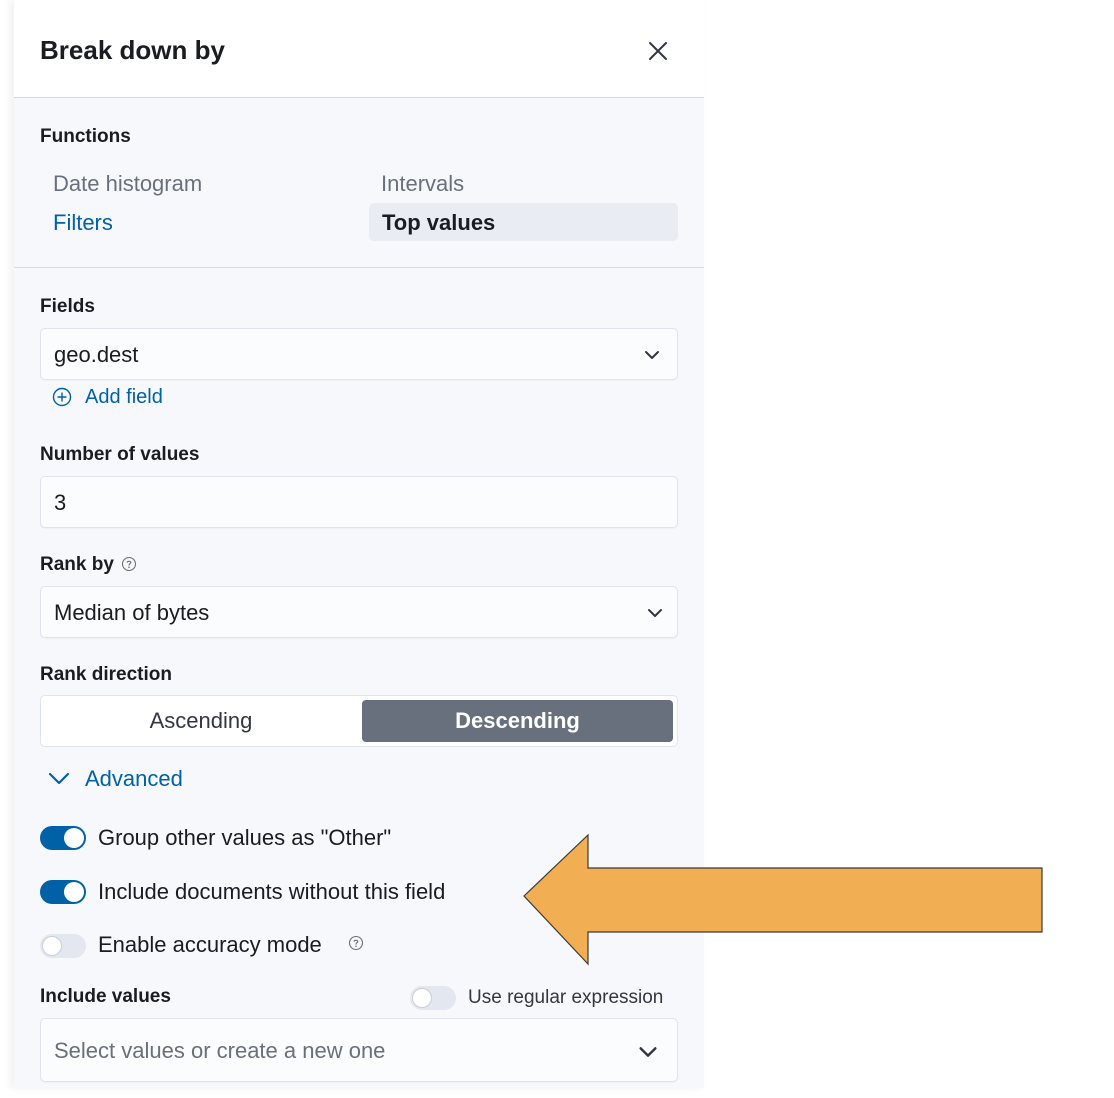  I want to click on rank-by-value: Median of bytes, so click(132, 612).